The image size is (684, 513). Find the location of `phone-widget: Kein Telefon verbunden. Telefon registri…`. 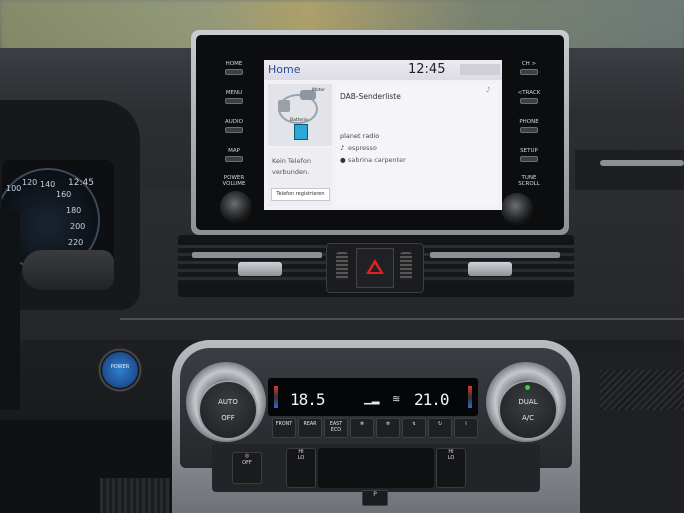

phone-widget: Kein Telefon verbunden. Telefon registri… is located at coordinates (300, 177).